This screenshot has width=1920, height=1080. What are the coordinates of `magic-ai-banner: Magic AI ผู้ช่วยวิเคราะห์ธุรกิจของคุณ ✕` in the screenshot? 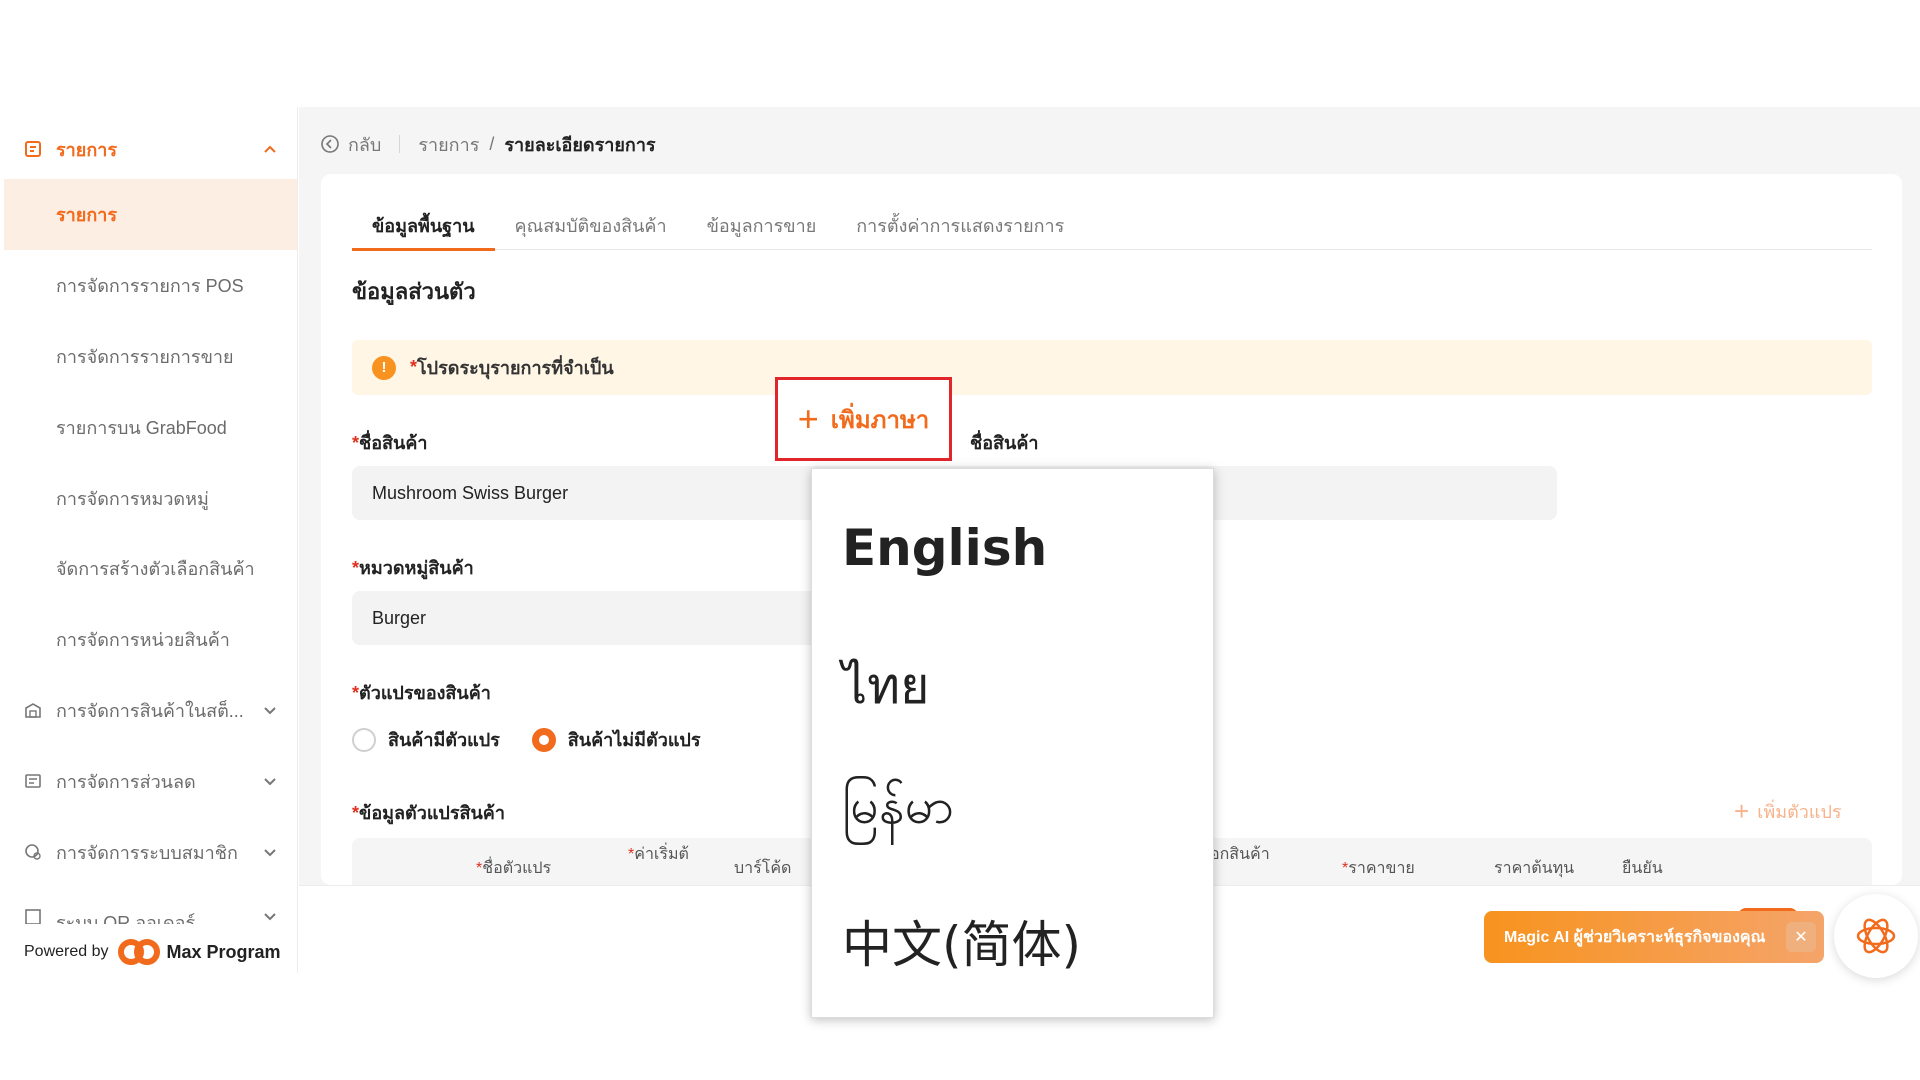 It's located at (1654, 937).